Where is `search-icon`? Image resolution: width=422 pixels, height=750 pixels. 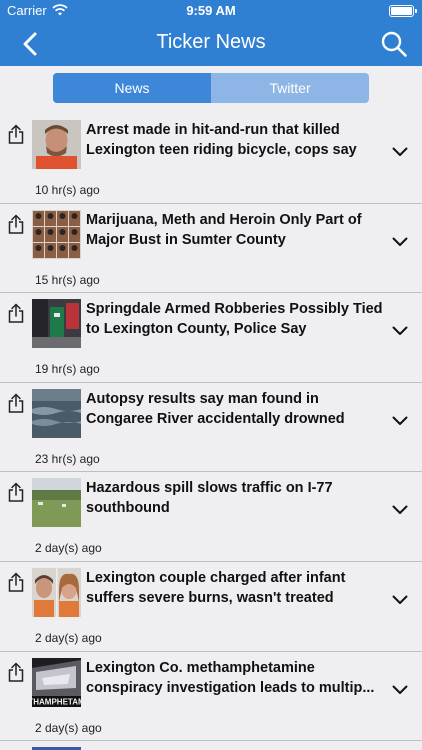 search-icon is located at coordinates (394, 44).